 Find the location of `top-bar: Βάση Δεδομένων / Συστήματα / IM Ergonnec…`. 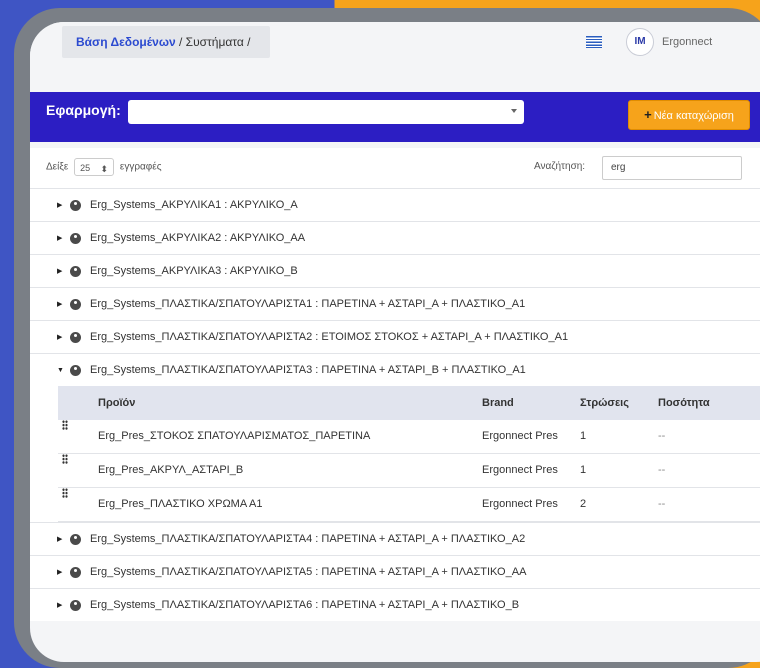

top-bar: Βάση Δεδομένων / Συστήματα / IM Ergonnec… is located at coordinates (395, 57).